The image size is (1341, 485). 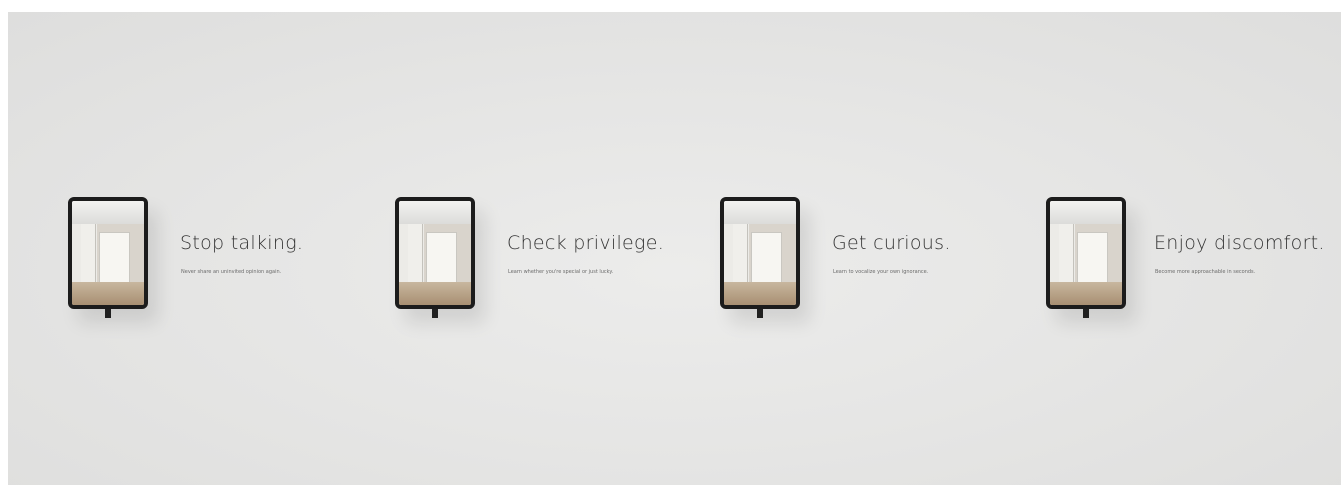 I want to click on artwork-title: Check privilege., so click(x=586, y=243).